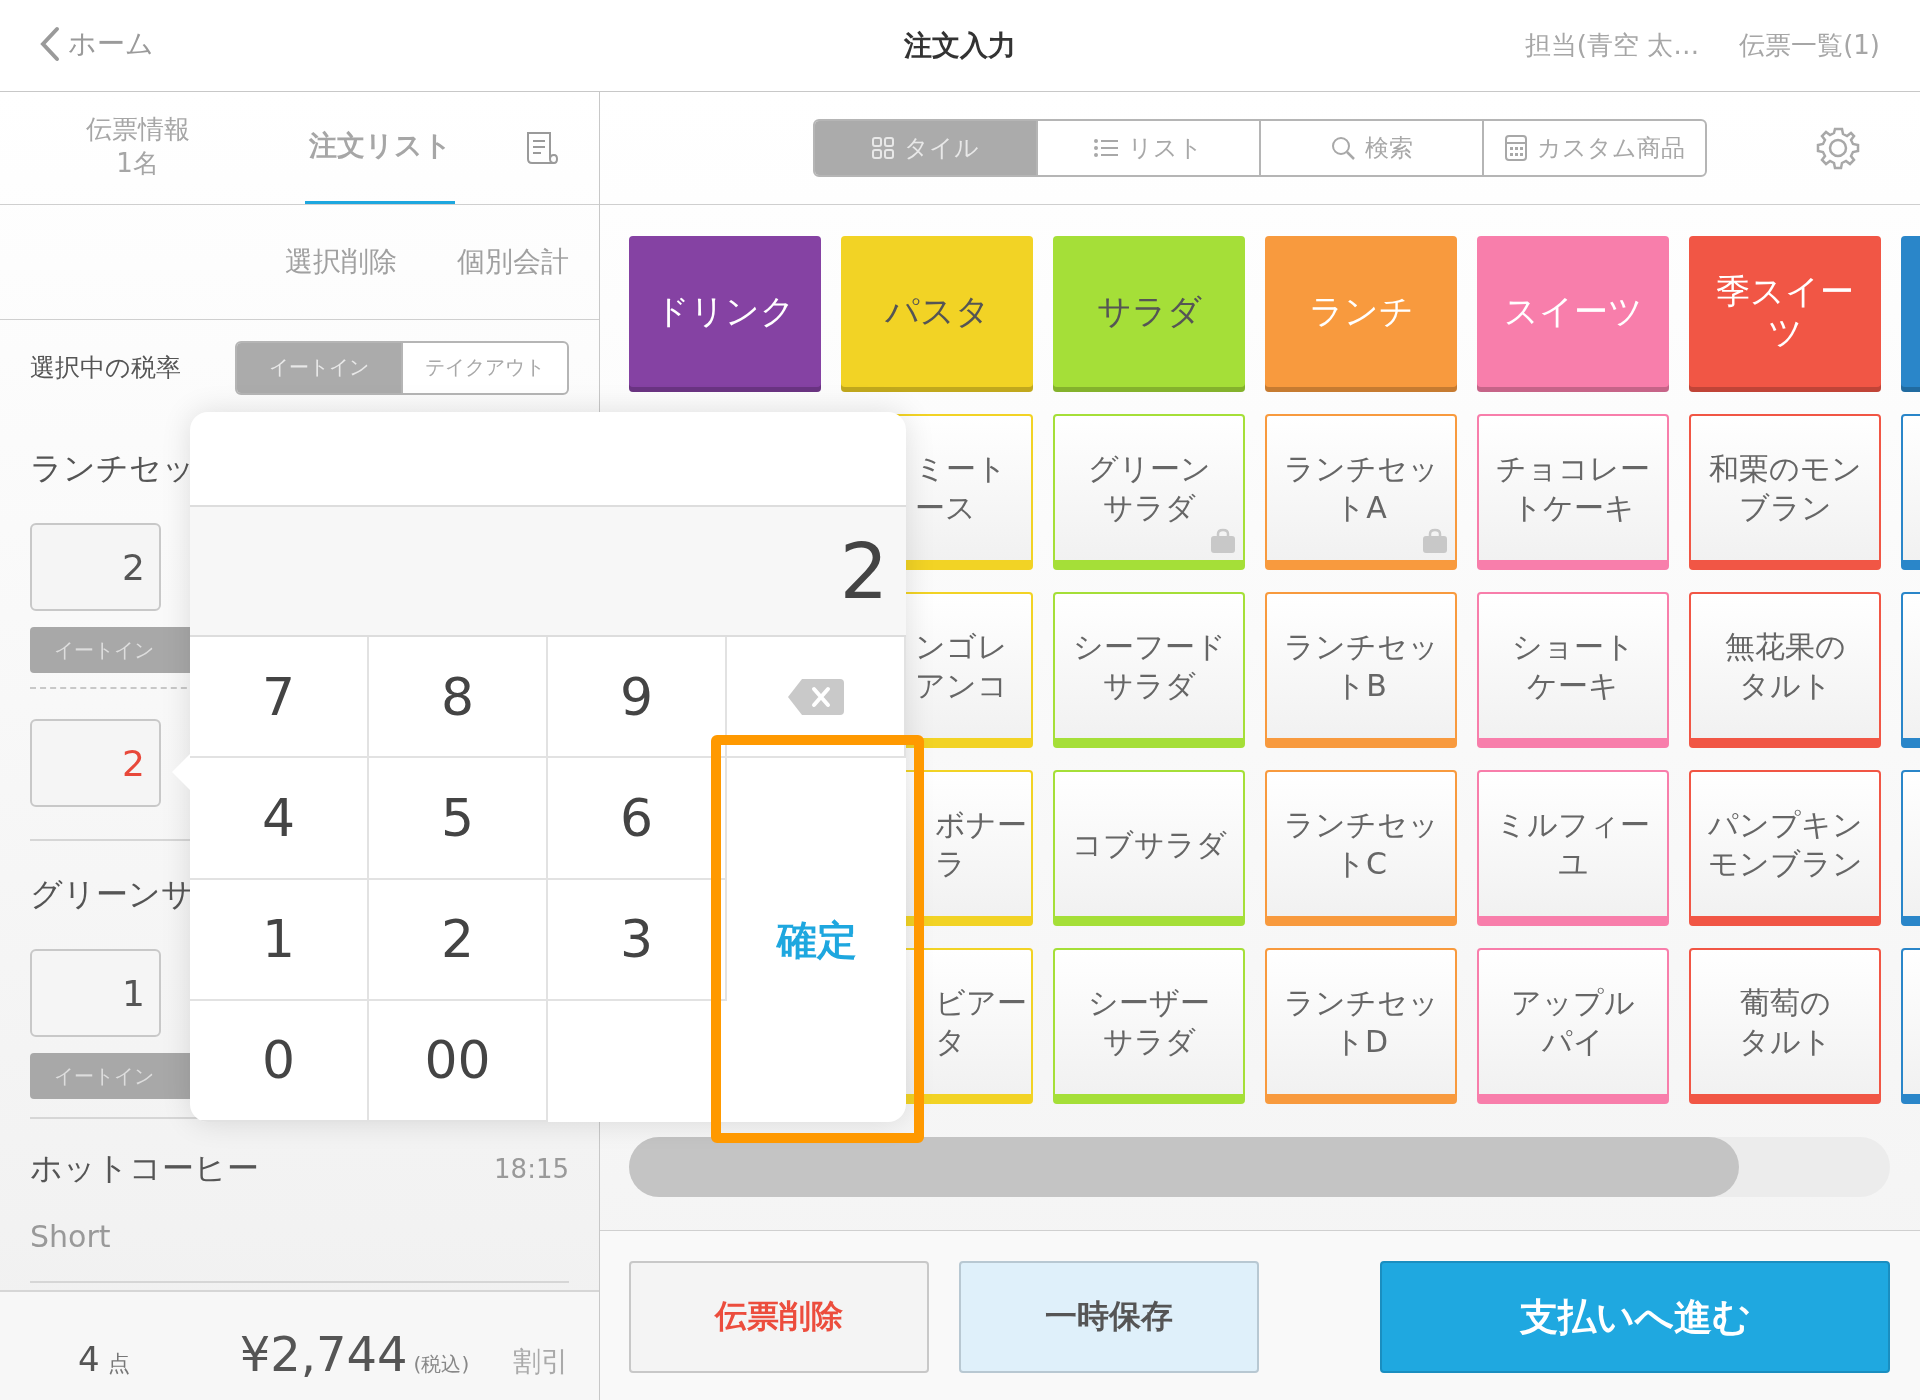  I want to click on product-name-line: モンブラン, so click(1785, 864).